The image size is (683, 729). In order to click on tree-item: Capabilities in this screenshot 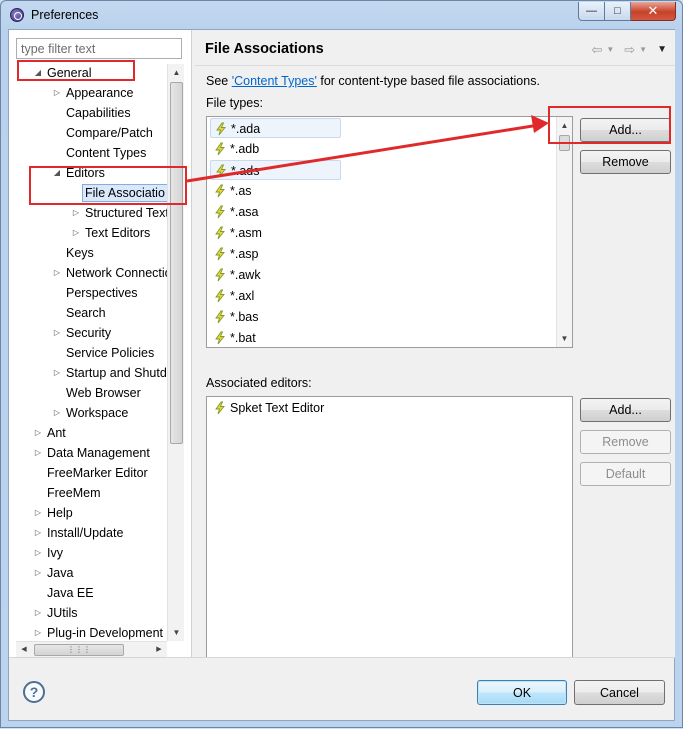, I will do `click(88, 113)`.